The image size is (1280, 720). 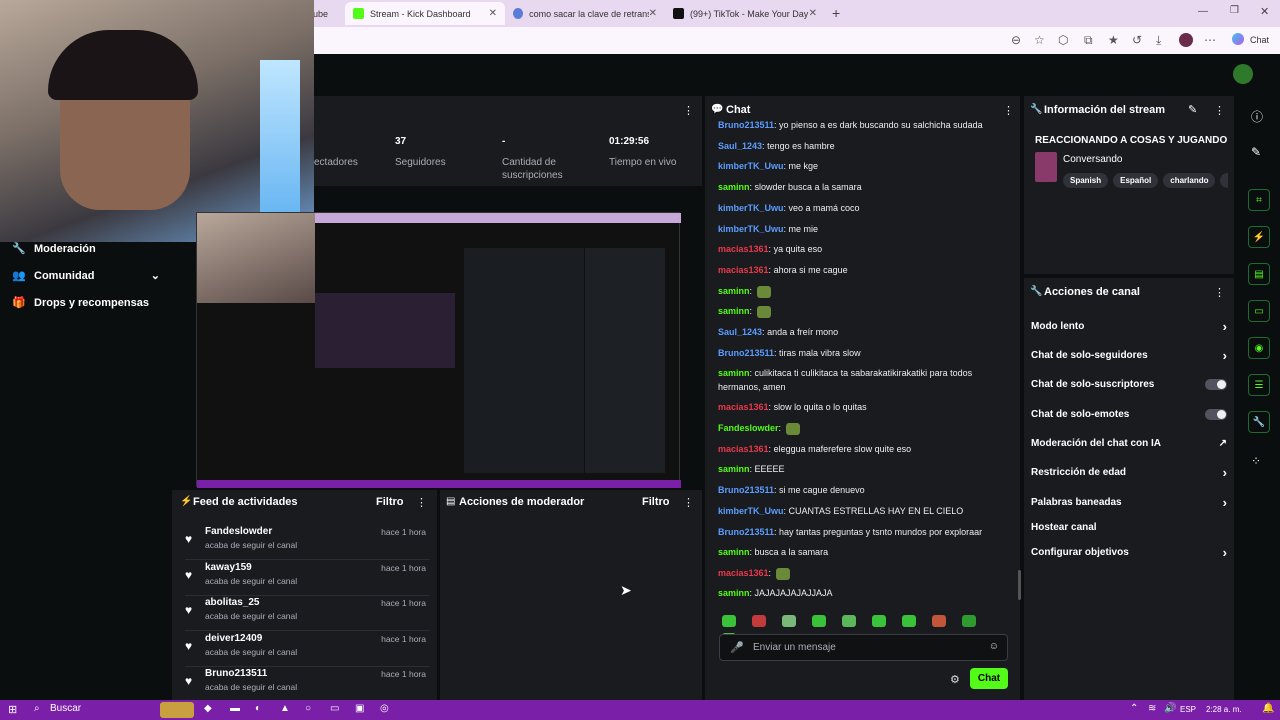 What do you see at coordinates (438, 350) in the screenshot?
I see `stream-preview` at bounding box center [438, 350].